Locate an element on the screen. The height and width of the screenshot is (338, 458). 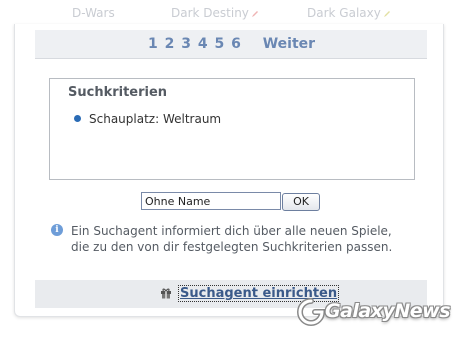
criteria-item-label: Schauplatz: Weltraum is located at coordinates (155, 119).